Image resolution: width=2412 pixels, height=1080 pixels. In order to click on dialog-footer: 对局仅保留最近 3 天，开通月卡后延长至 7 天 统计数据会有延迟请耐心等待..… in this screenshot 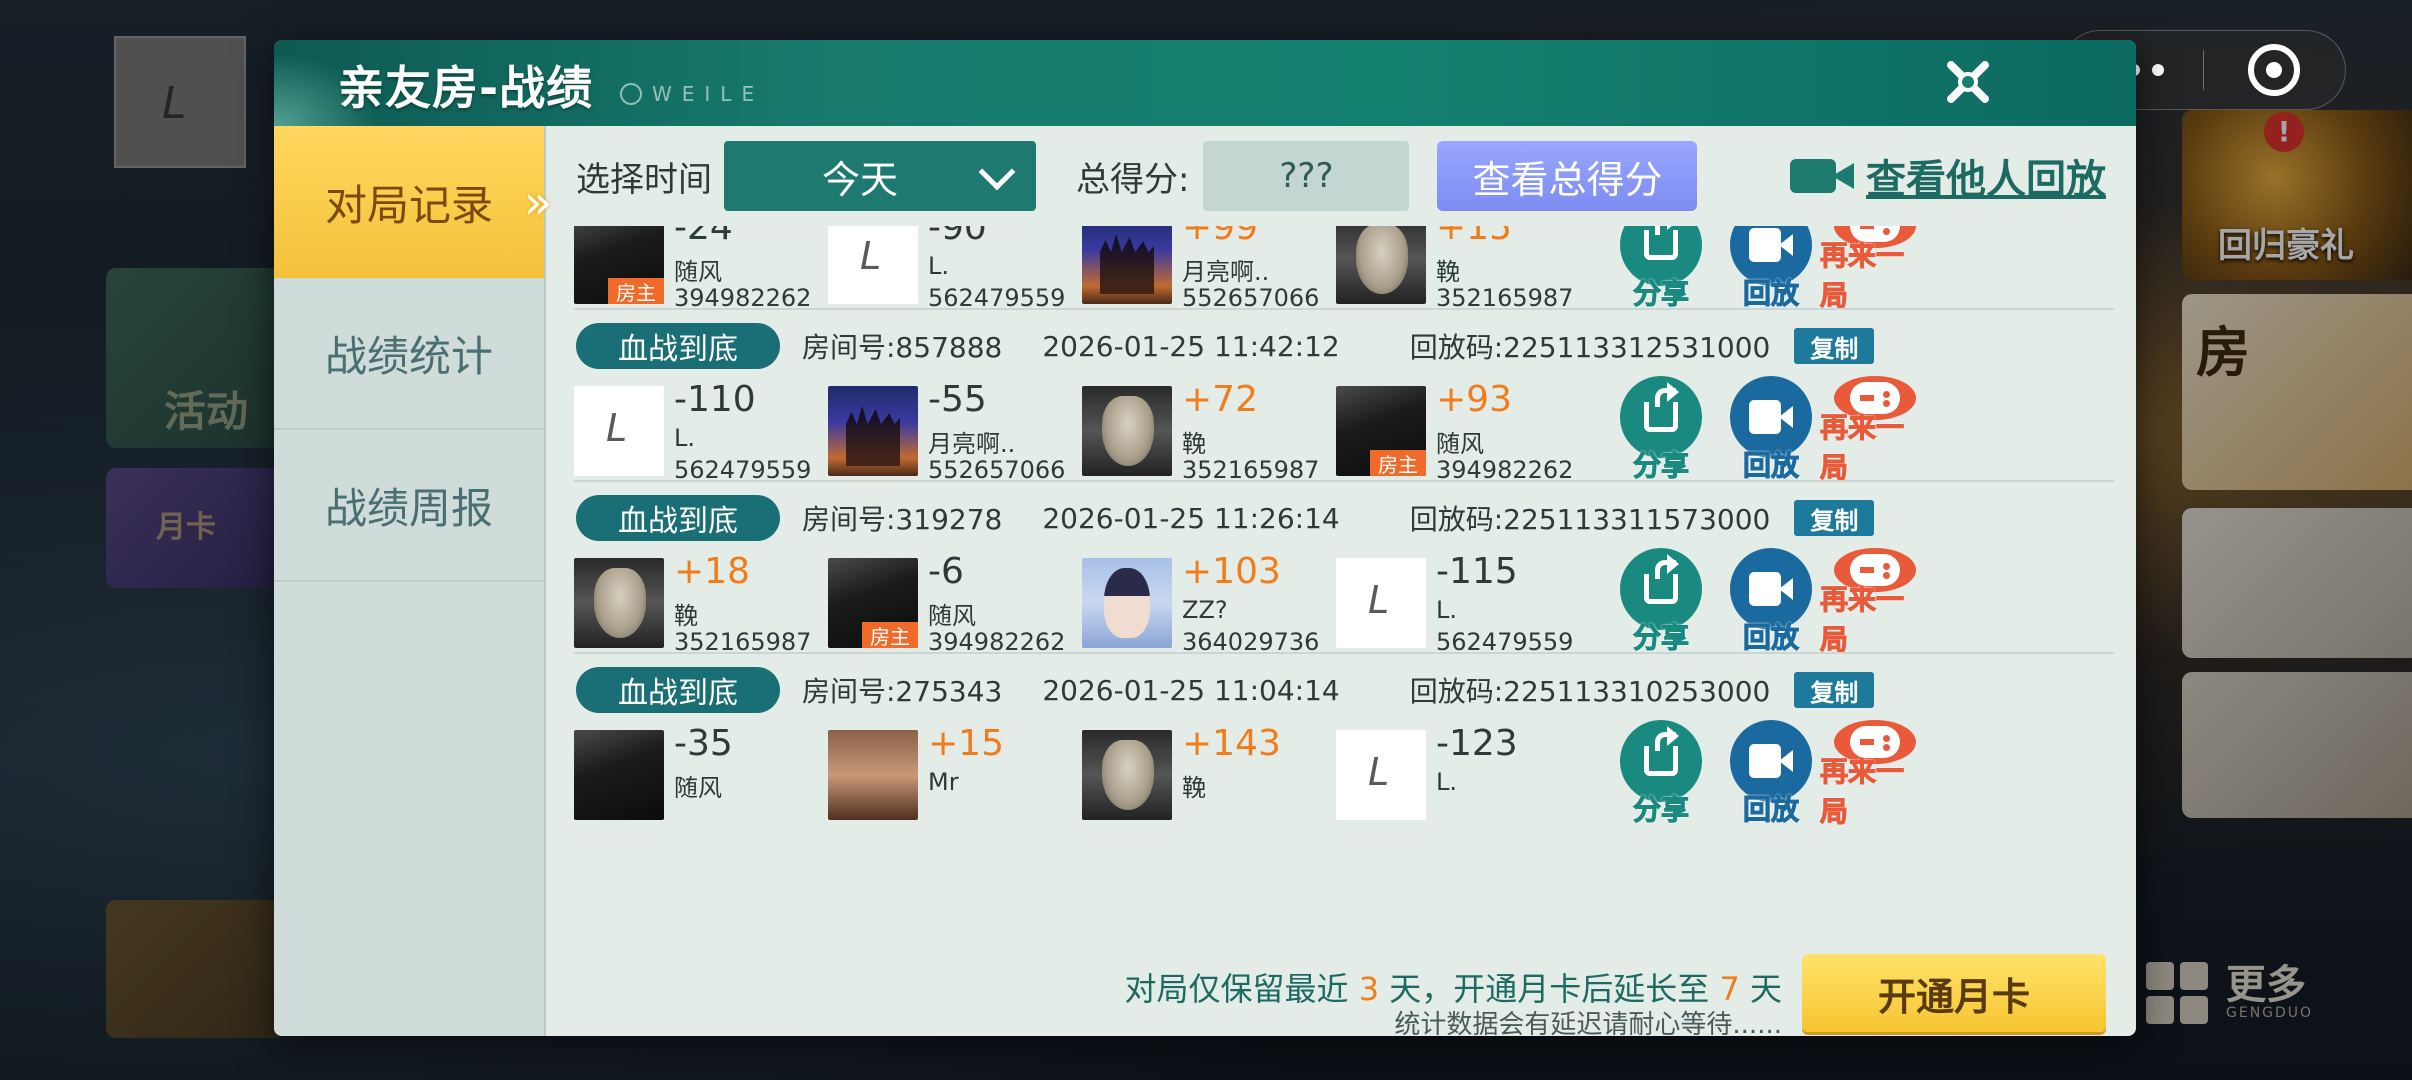, I will do `click(1341, 994)`.